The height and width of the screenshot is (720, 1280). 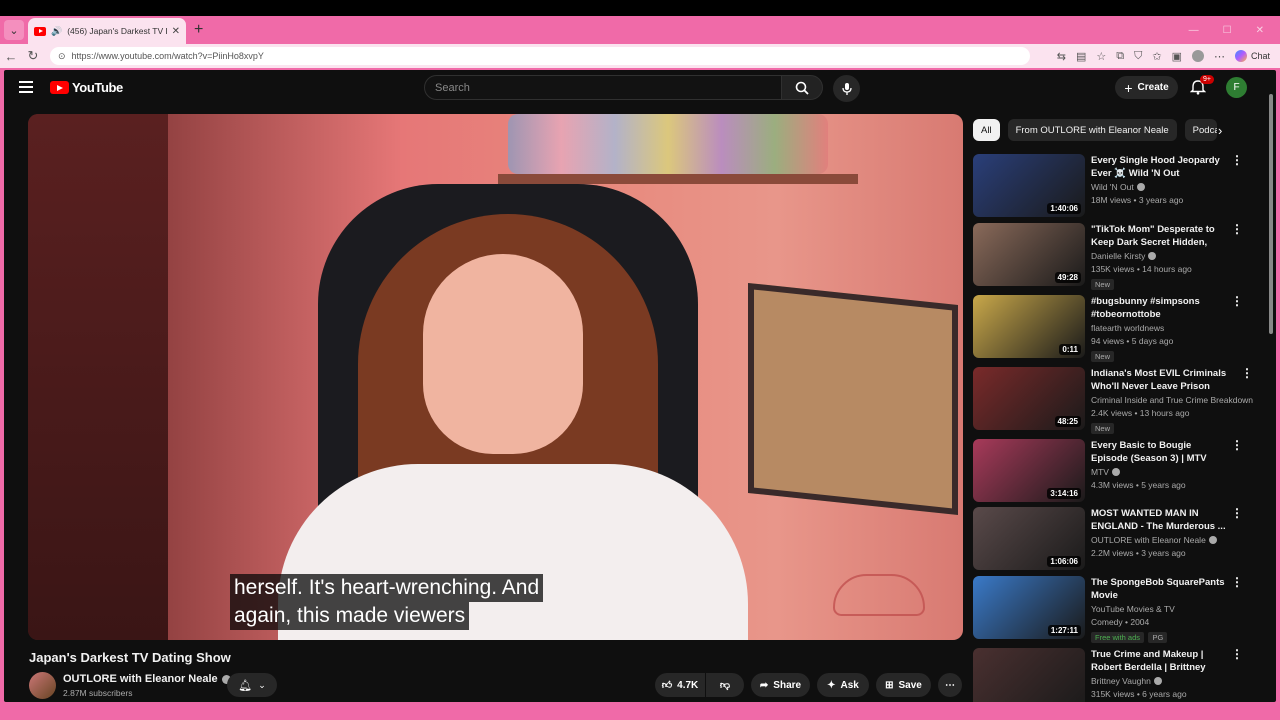 I want to click on hamburger-menu-icon, so click(x=26, y=87).